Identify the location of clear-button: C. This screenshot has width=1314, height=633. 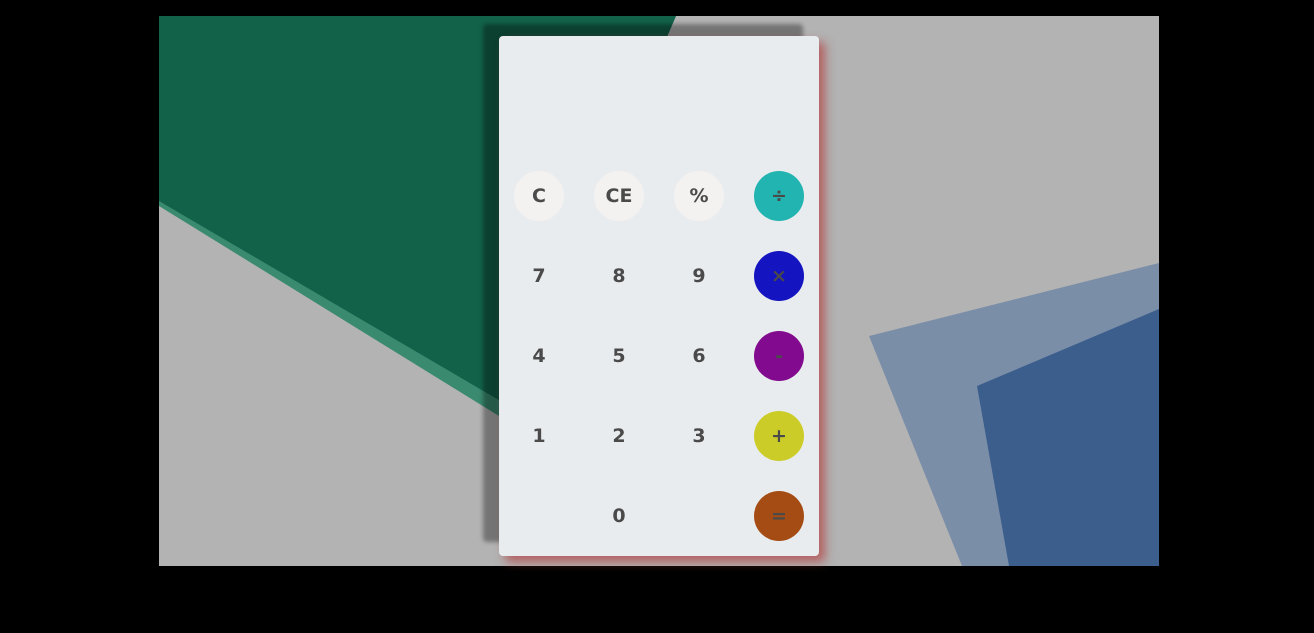
(539, 196).